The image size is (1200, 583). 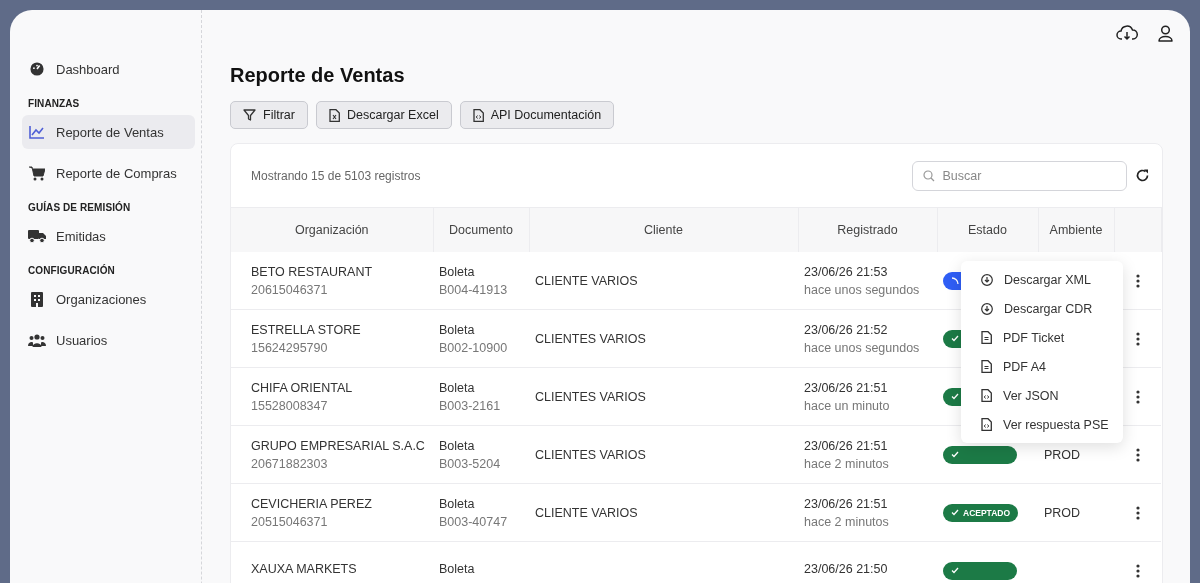 What do you see at coordinates (269, 115) in the screenshot?
I see `toolbar-button: Filtrar` at bounding box center [269, 115].